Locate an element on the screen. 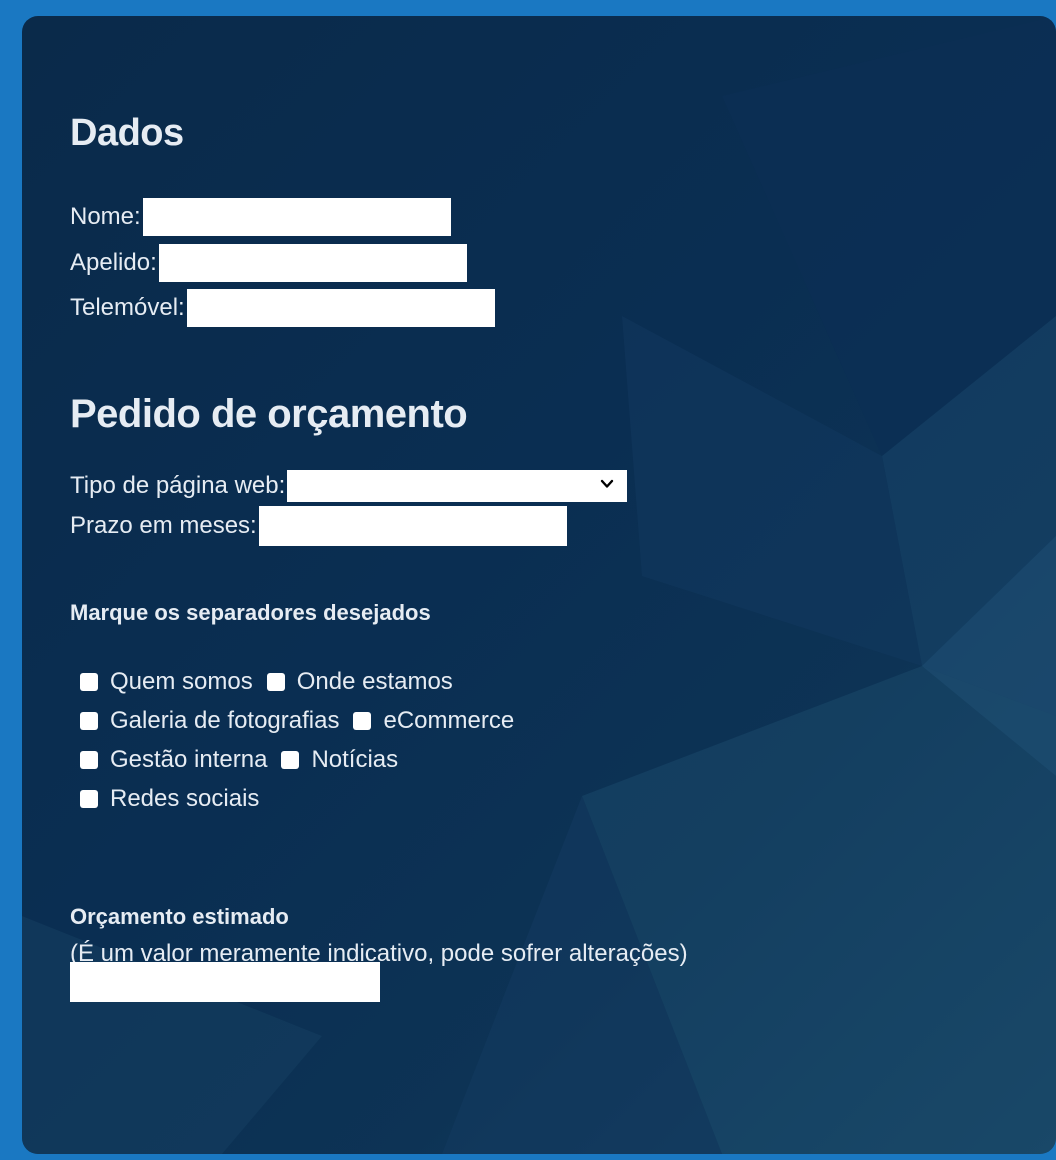 The image size is (1056, 1160). checkbox-noticias is located at coordinates (290, 760).